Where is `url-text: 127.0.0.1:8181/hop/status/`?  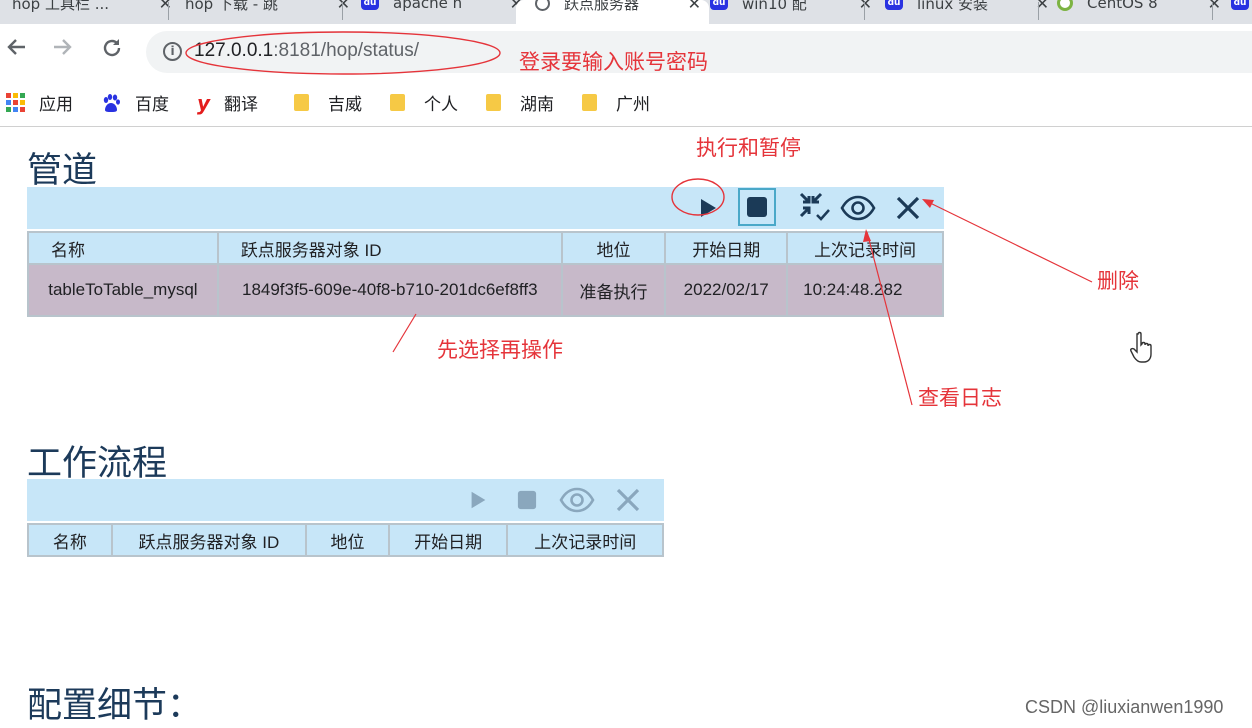
url-text: 127.0.0.1:8181/hop/status/ is located at coordinates (307, 50).